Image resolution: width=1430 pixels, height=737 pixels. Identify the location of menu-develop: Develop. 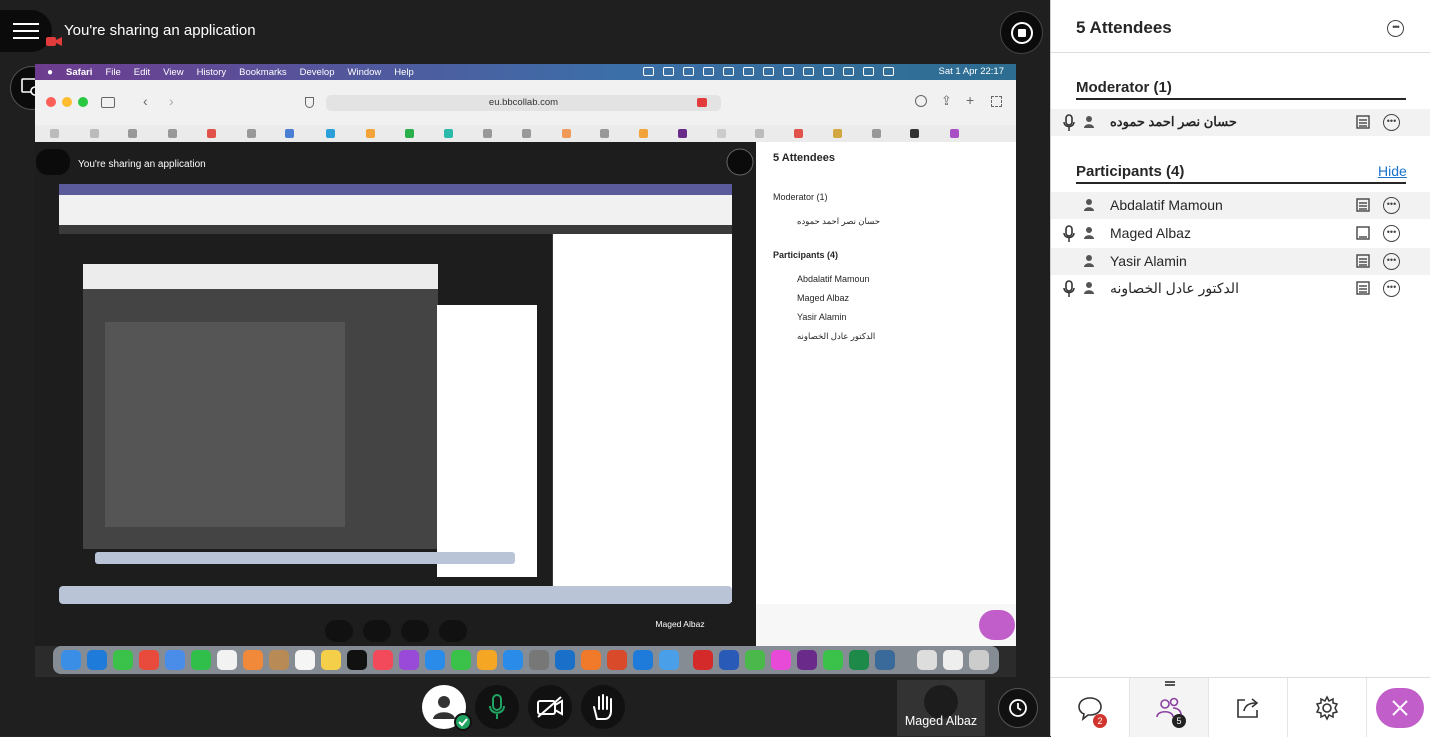
(317, 72).